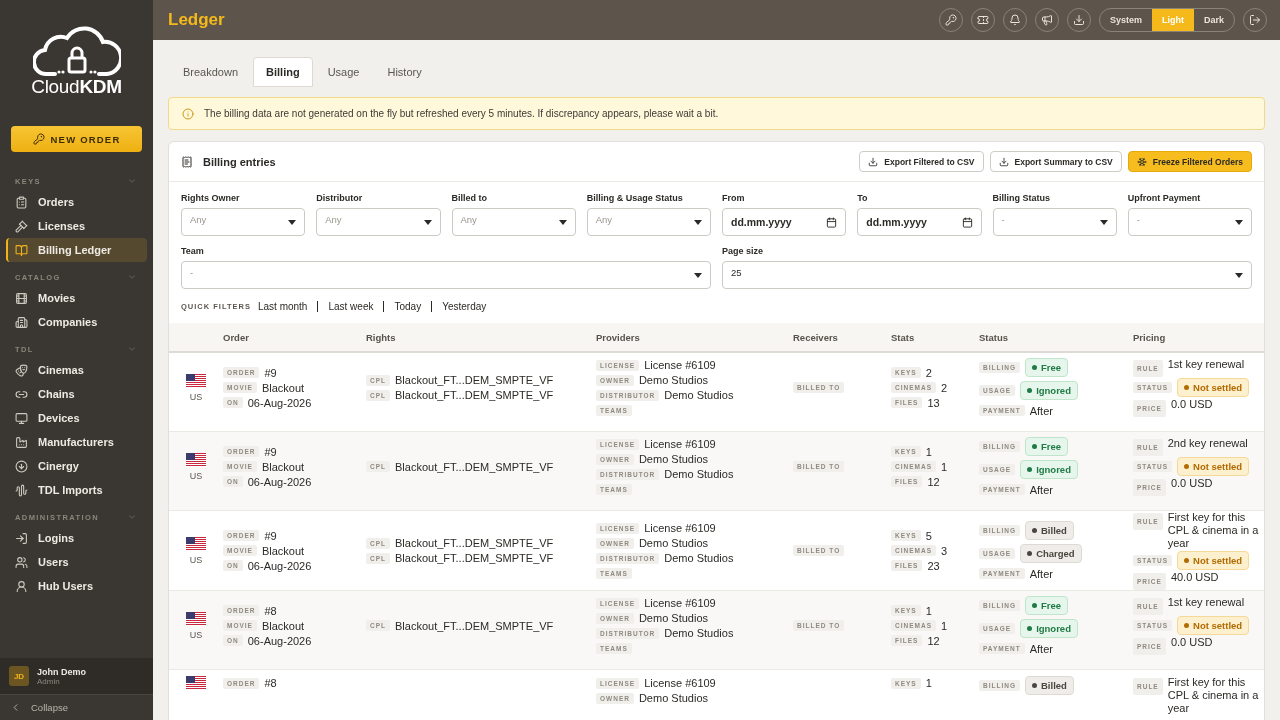  What do you see at coordinates (236, 337) in the screenshot?
I see `column-header: Order` at bounding box center [236, 337].